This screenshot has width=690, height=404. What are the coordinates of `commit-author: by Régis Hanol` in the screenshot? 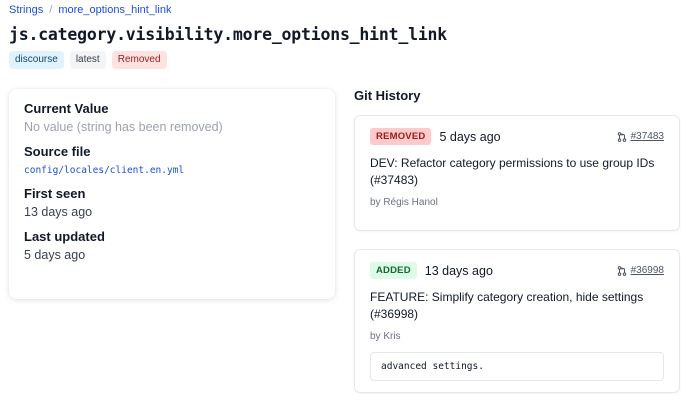 It's located at (404, 202).